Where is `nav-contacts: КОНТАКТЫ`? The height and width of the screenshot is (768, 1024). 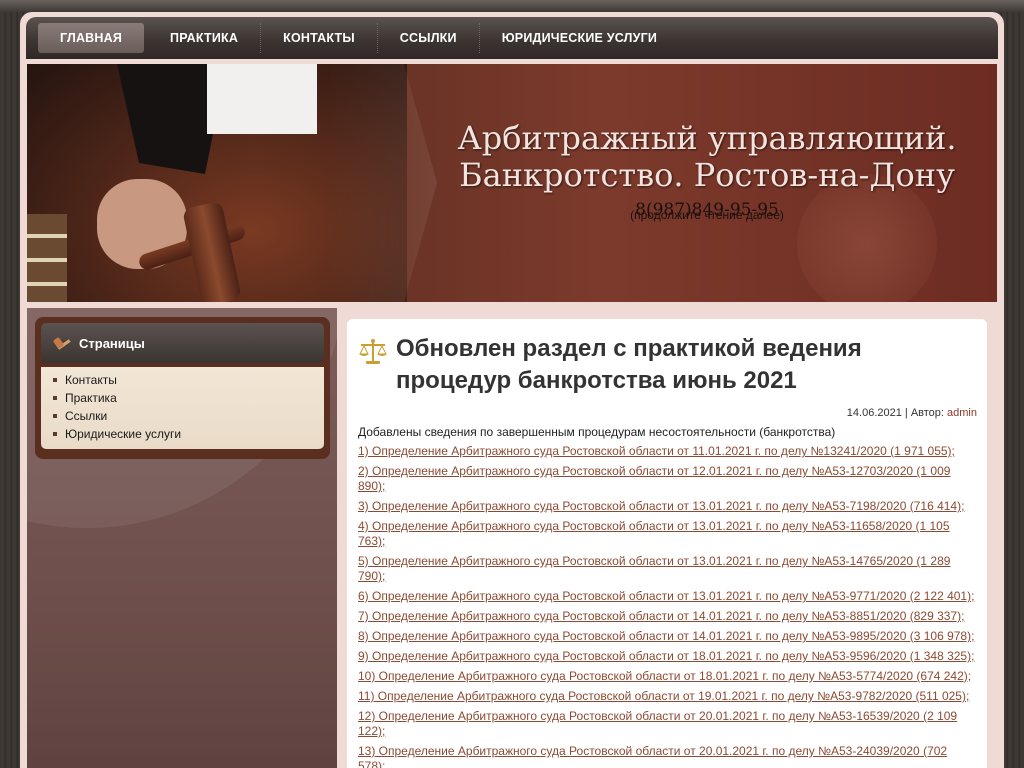 nav-contacts: КОНТАКТЫ is located at coordinates (319, 38).